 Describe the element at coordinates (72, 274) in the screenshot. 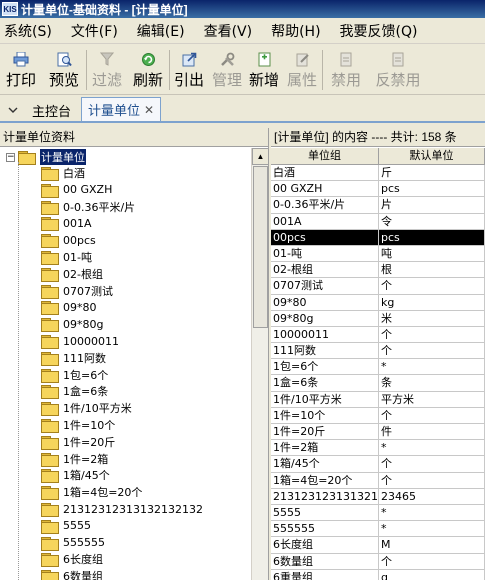

I see `tree-node: 02-根组` at that location.